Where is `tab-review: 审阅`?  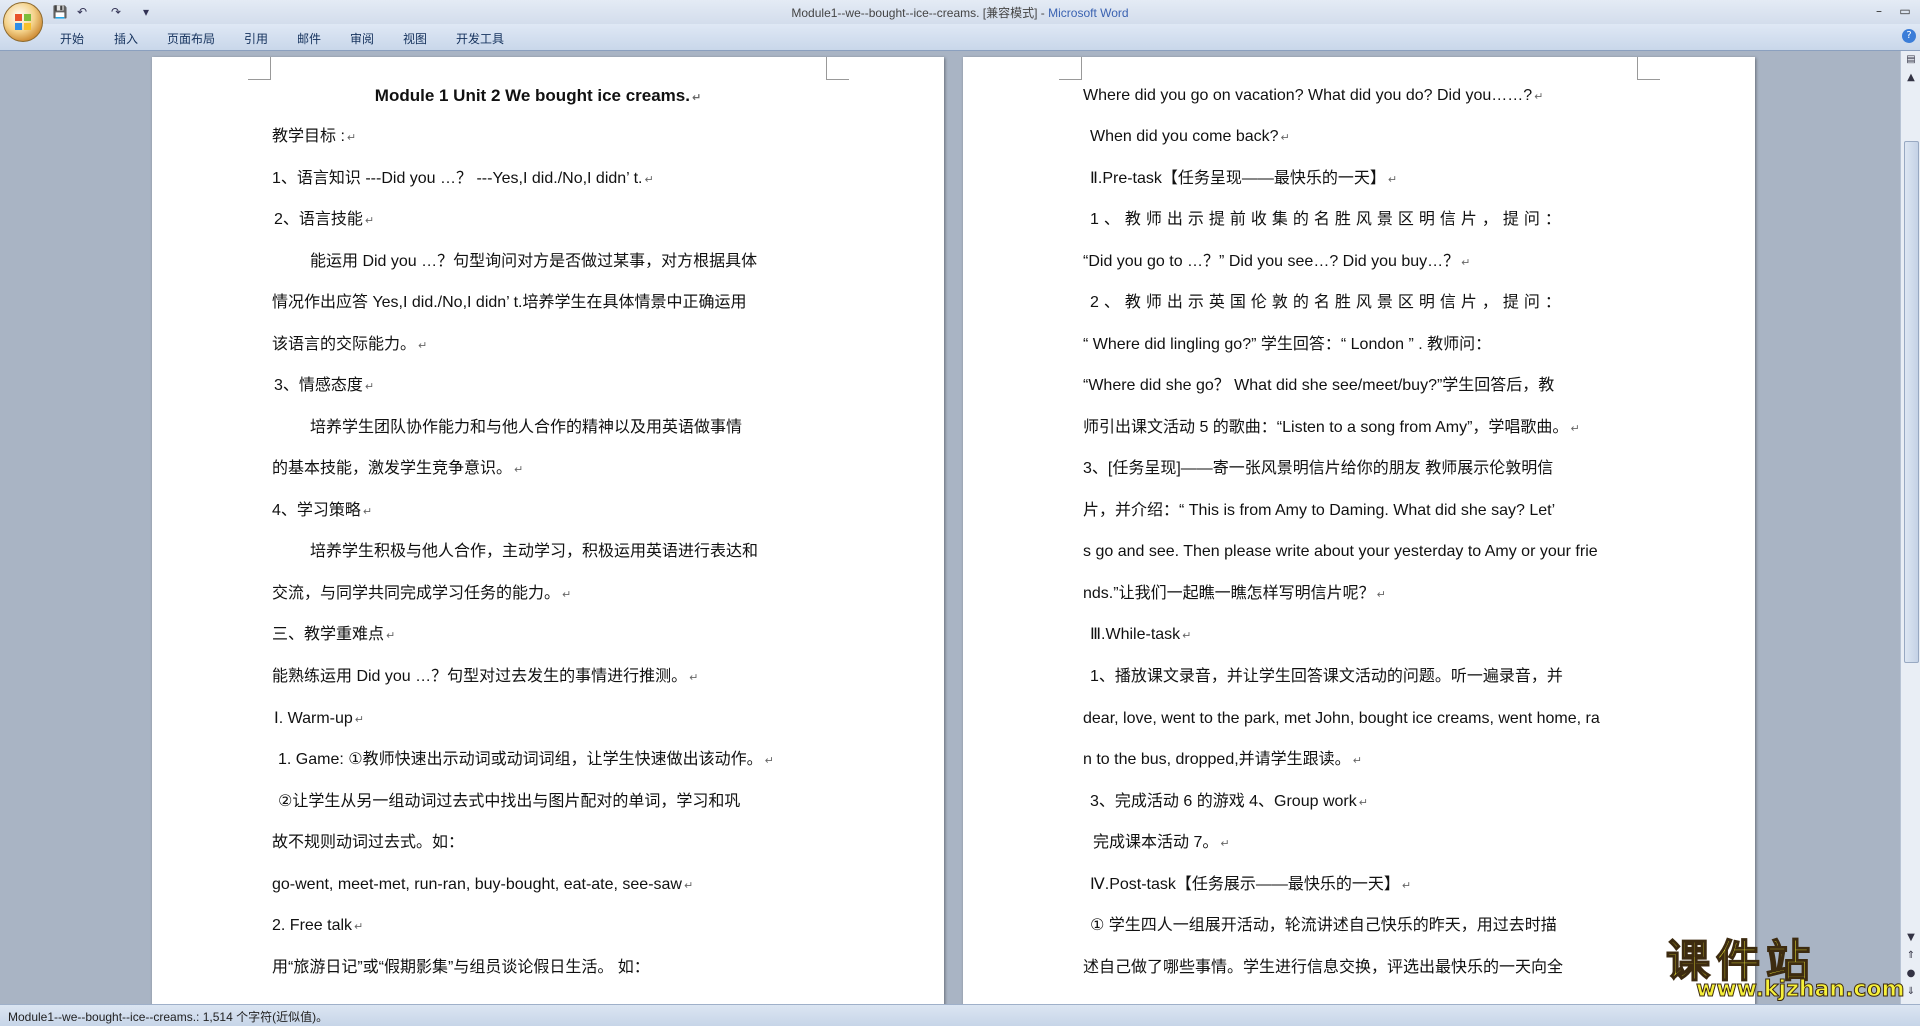 tab-review: 审阅 is located at coordinates (362, 38).